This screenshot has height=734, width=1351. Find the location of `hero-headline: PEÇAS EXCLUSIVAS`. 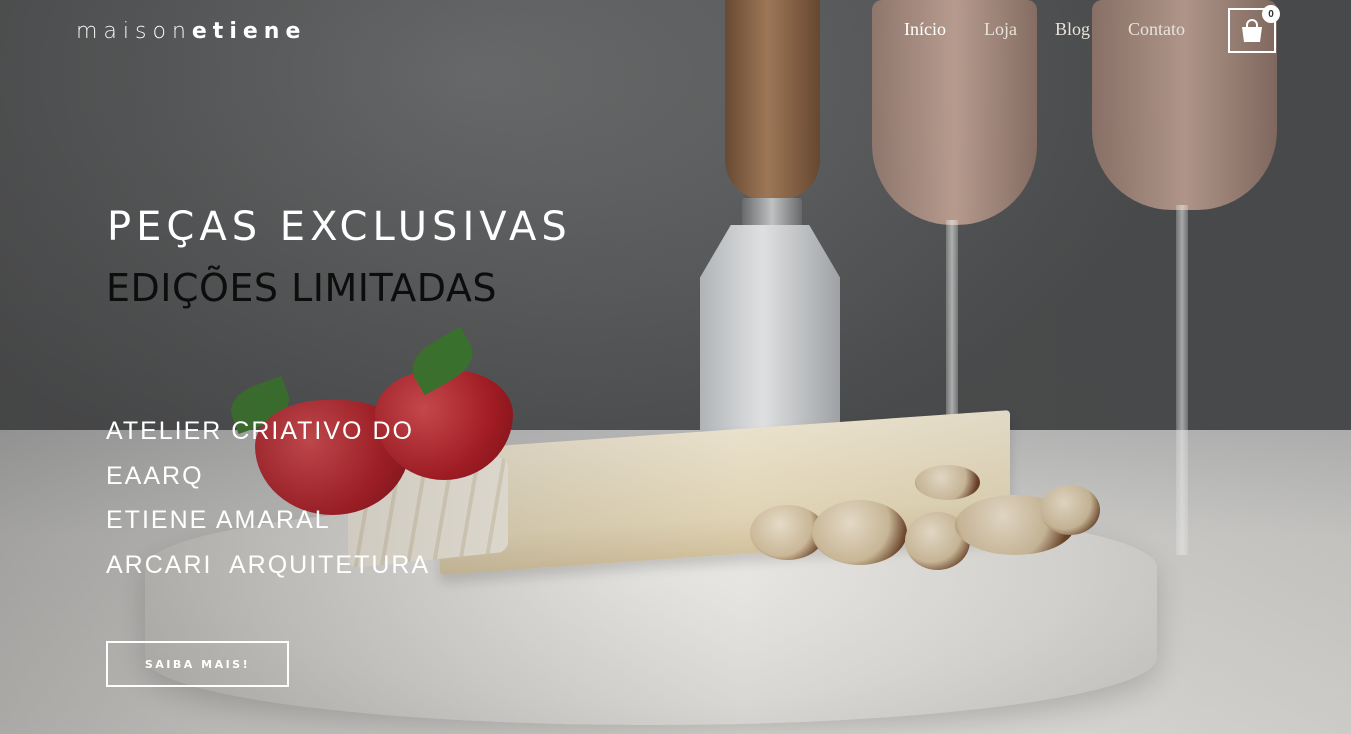

hero-headline: PEÇAS EXCLUSIVAS is located at coordinates (339, 227).